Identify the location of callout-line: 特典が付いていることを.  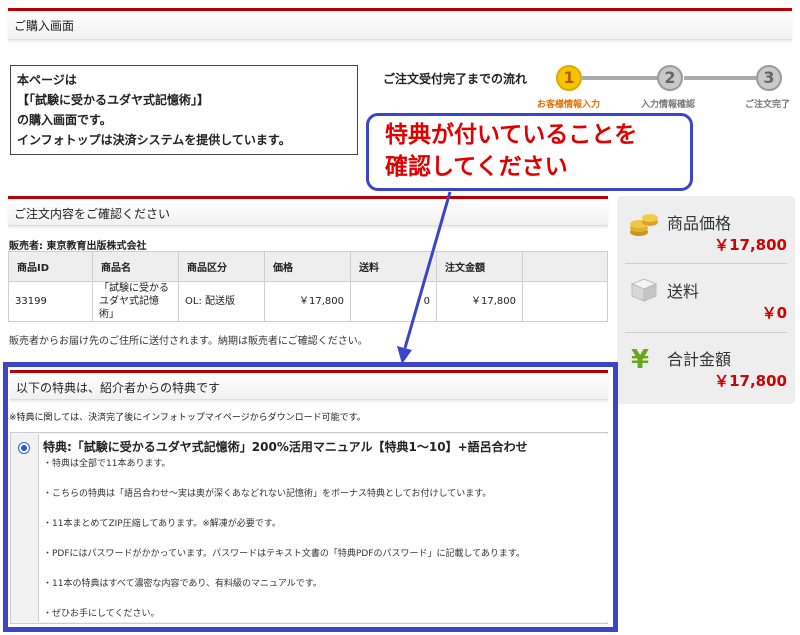
(511, 135).